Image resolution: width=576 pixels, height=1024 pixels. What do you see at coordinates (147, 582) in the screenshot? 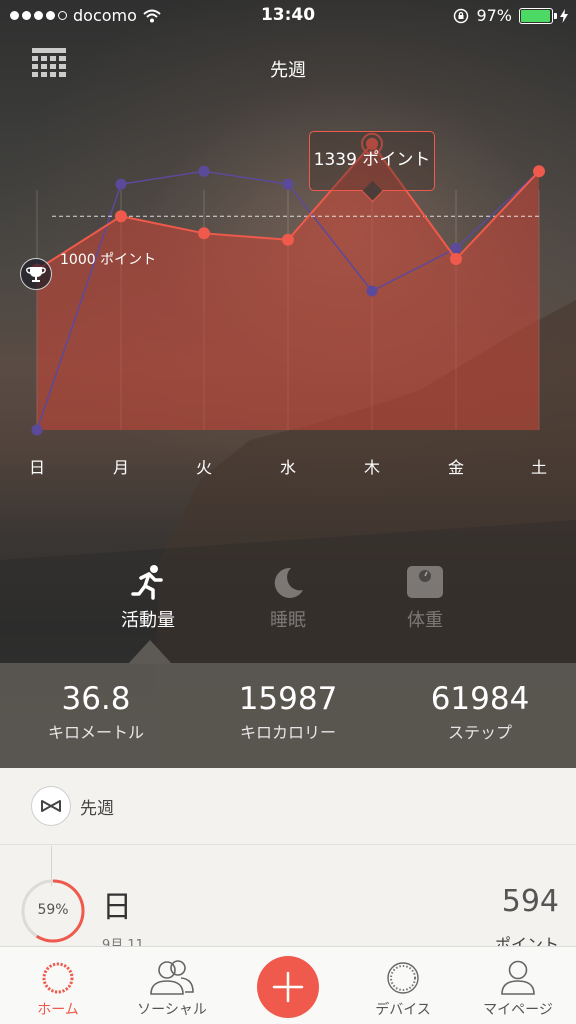
I see `running-icon` at bounding box center [147, 582].